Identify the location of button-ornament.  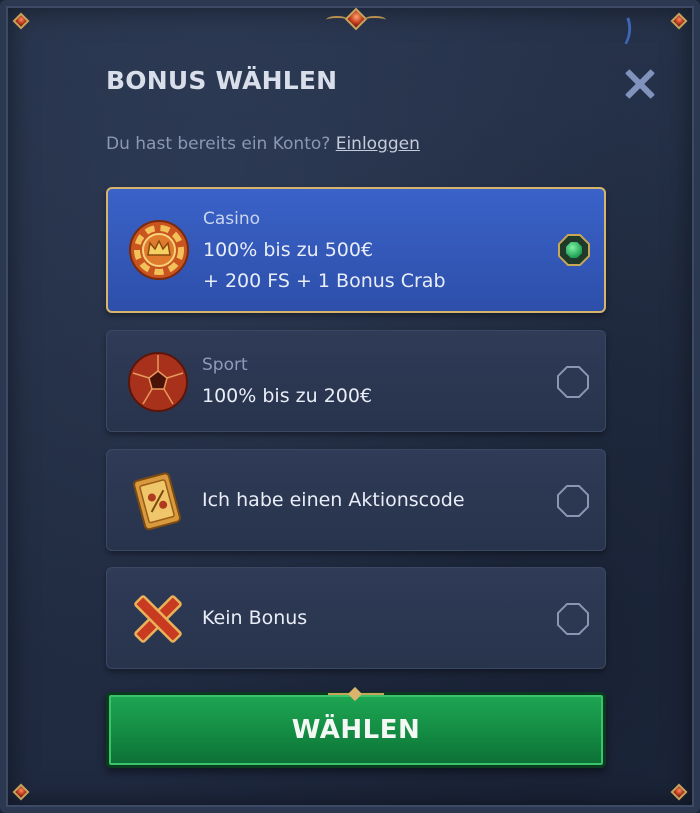
(356, 694).